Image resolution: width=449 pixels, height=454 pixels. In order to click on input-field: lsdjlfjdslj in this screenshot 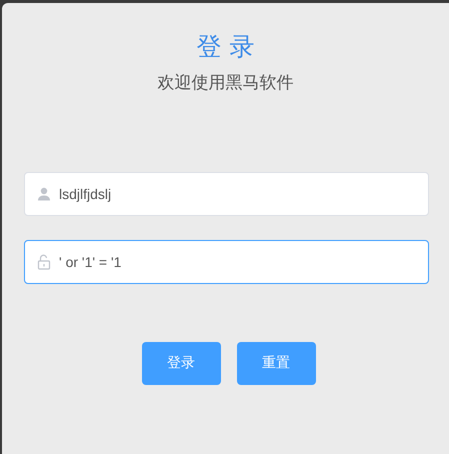, I will do `click(226, 194)`.